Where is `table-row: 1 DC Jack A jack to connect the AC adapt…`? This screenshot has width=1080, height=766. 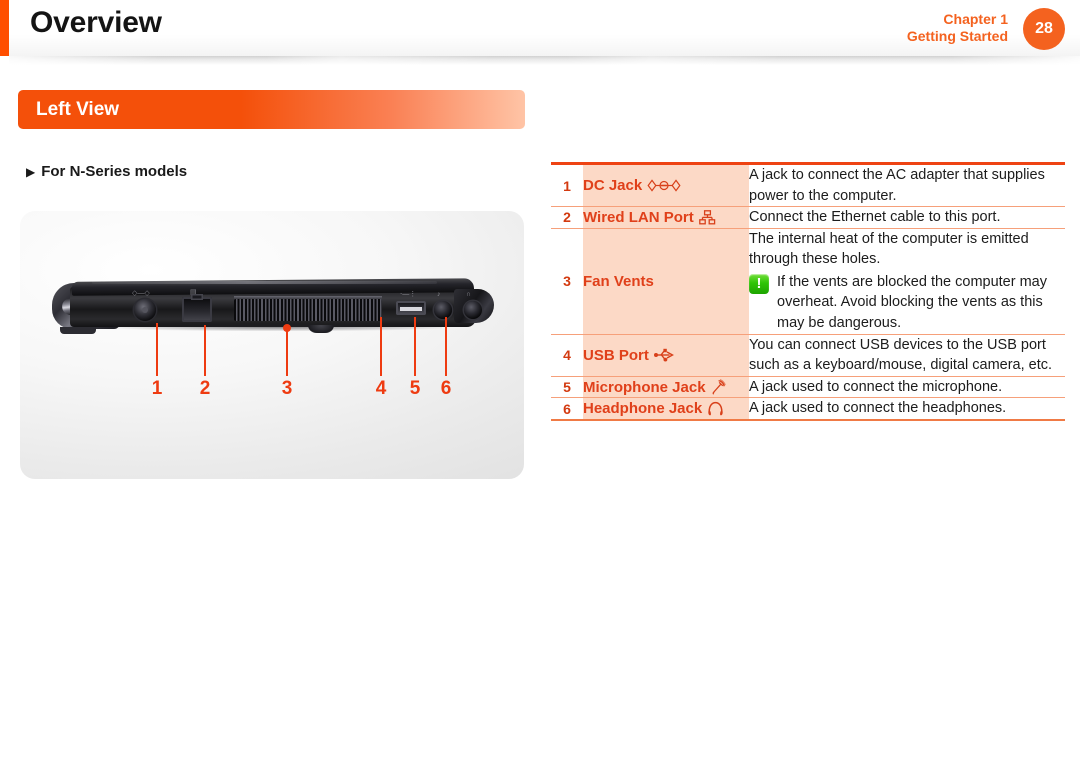
table-row: 1 DC Jack A jack to connect the AC adapt… is located at coordinates (808, 184).